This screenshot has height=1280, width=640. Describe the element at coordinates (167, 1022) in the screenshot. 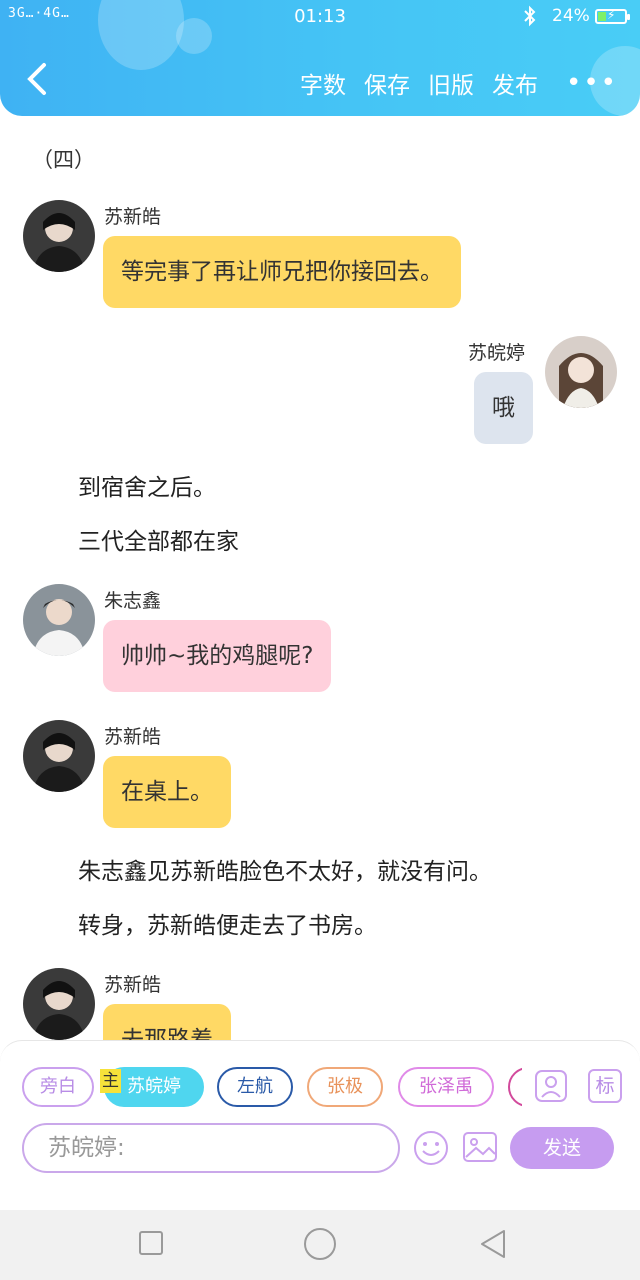

I see `chat-bubble: 去那路着` at that location.